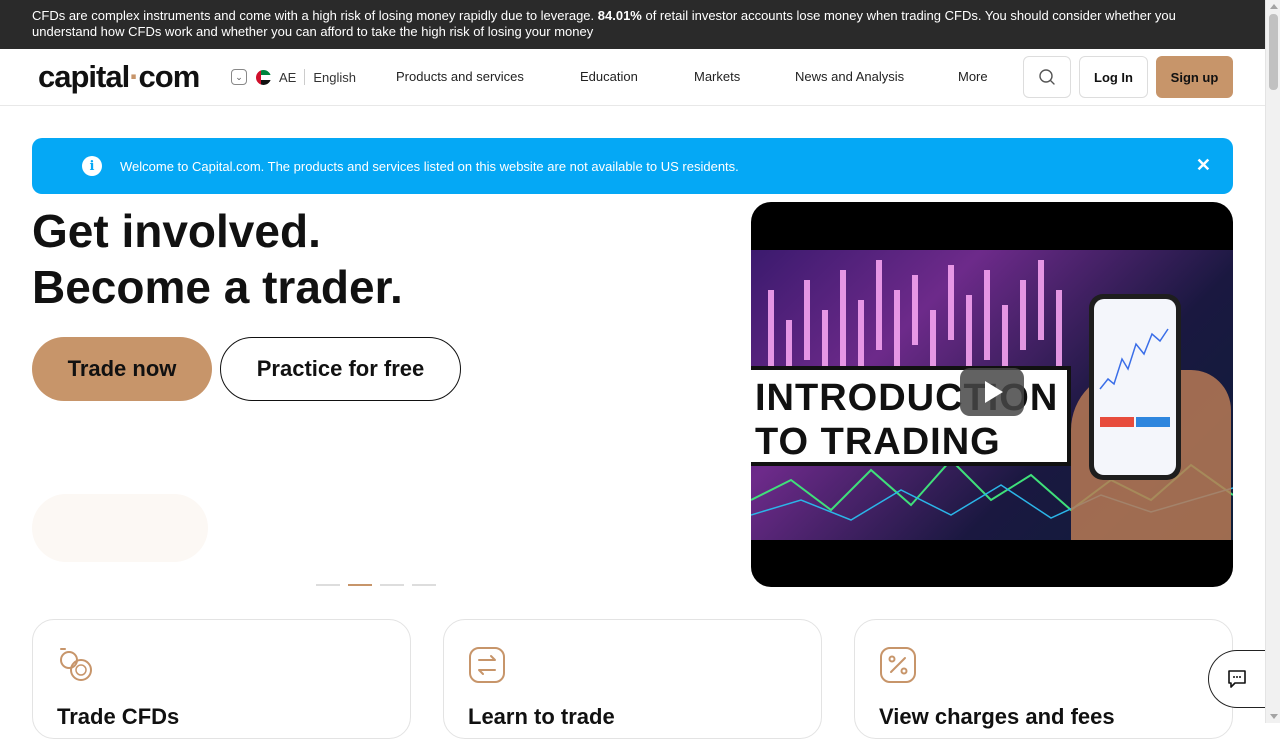 The height and width of the screenshot is (739, 1280). I want to click on play-icon, so click(994, 392).